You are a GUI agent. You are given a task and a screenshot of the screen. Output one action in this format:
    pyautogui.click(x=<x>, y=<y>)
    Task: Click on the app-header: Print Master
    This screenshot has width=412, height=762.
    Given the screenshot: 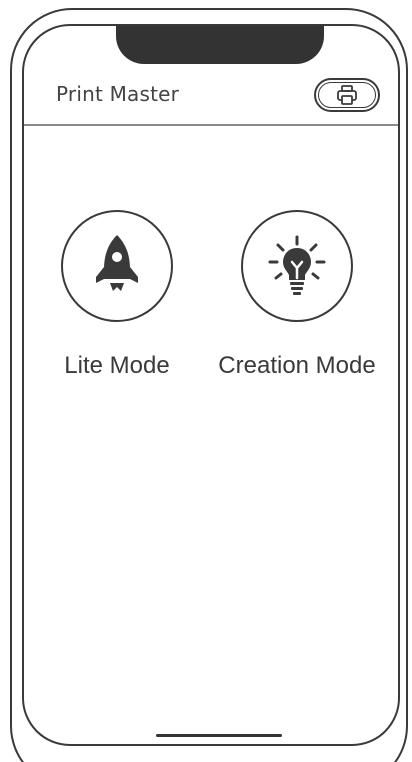 What is the action you would take?
    pyautogui.click(x=211, y=76)
    